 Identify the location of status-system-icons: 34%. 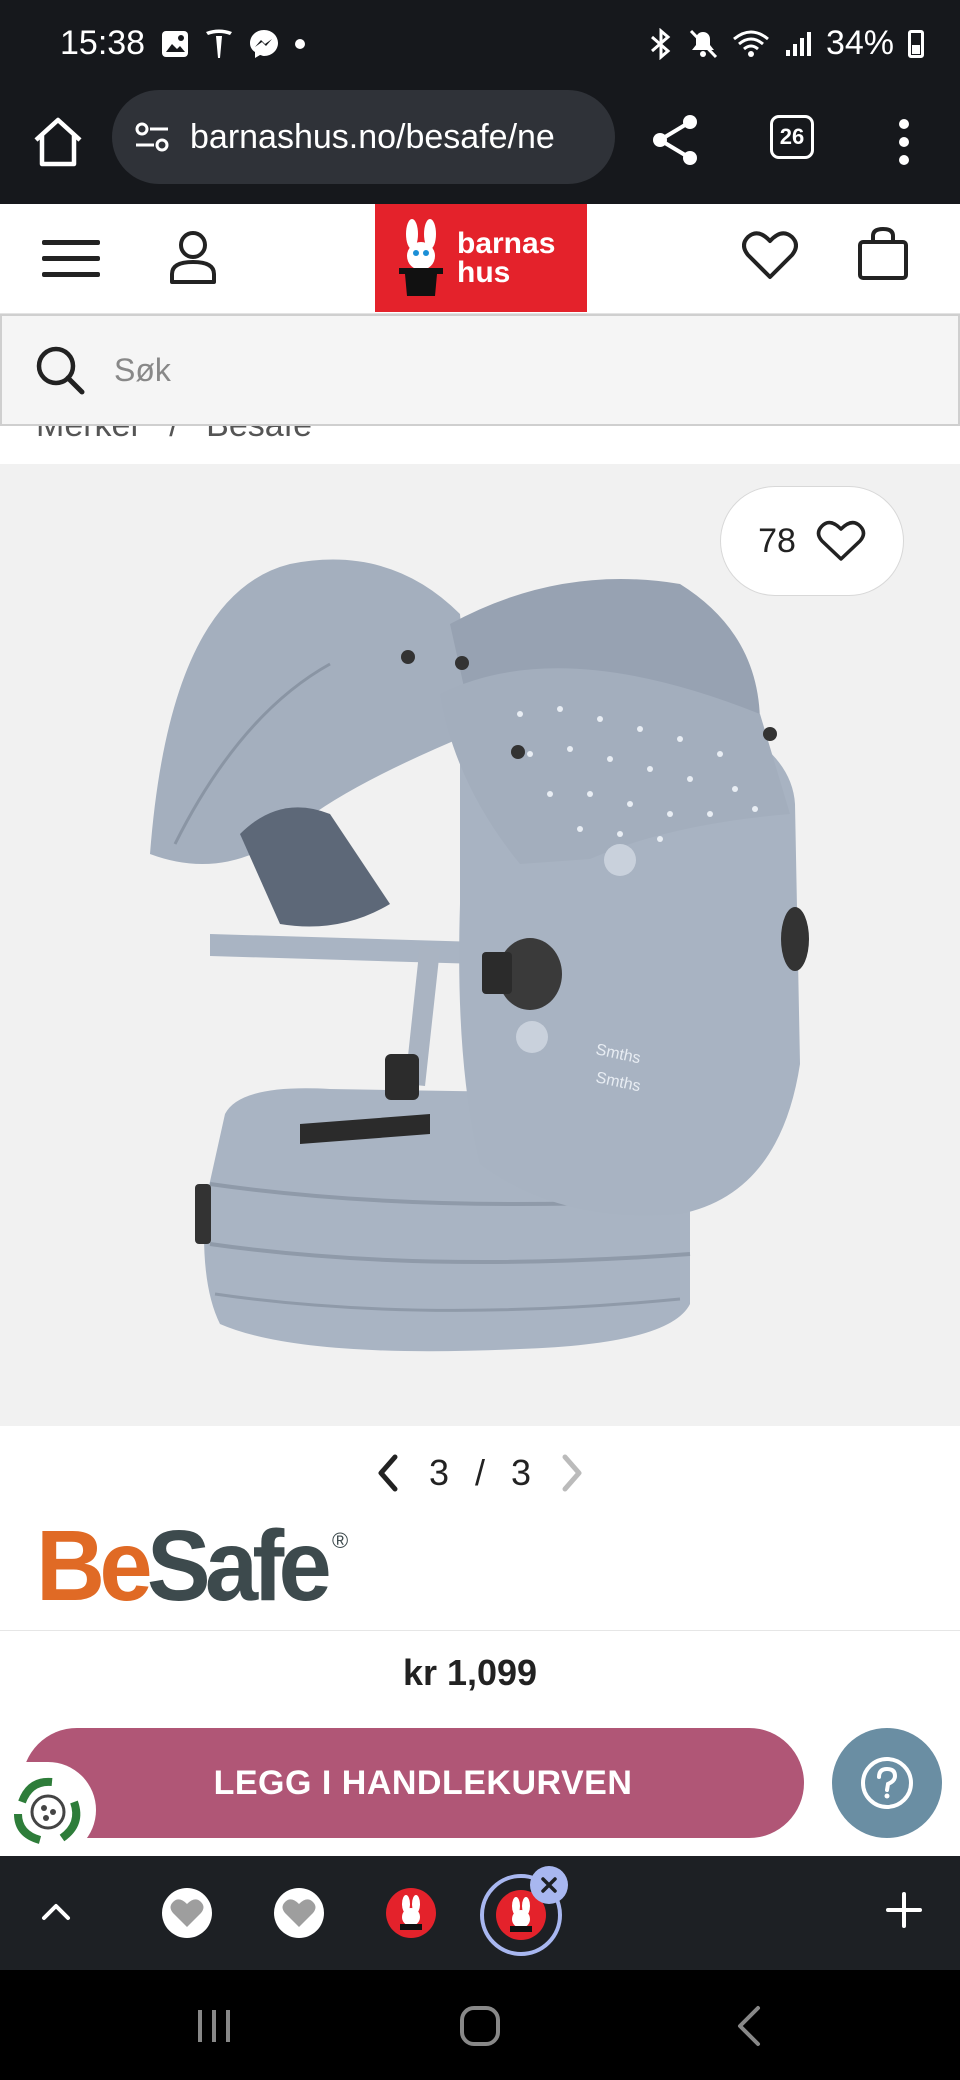
(786, 43).